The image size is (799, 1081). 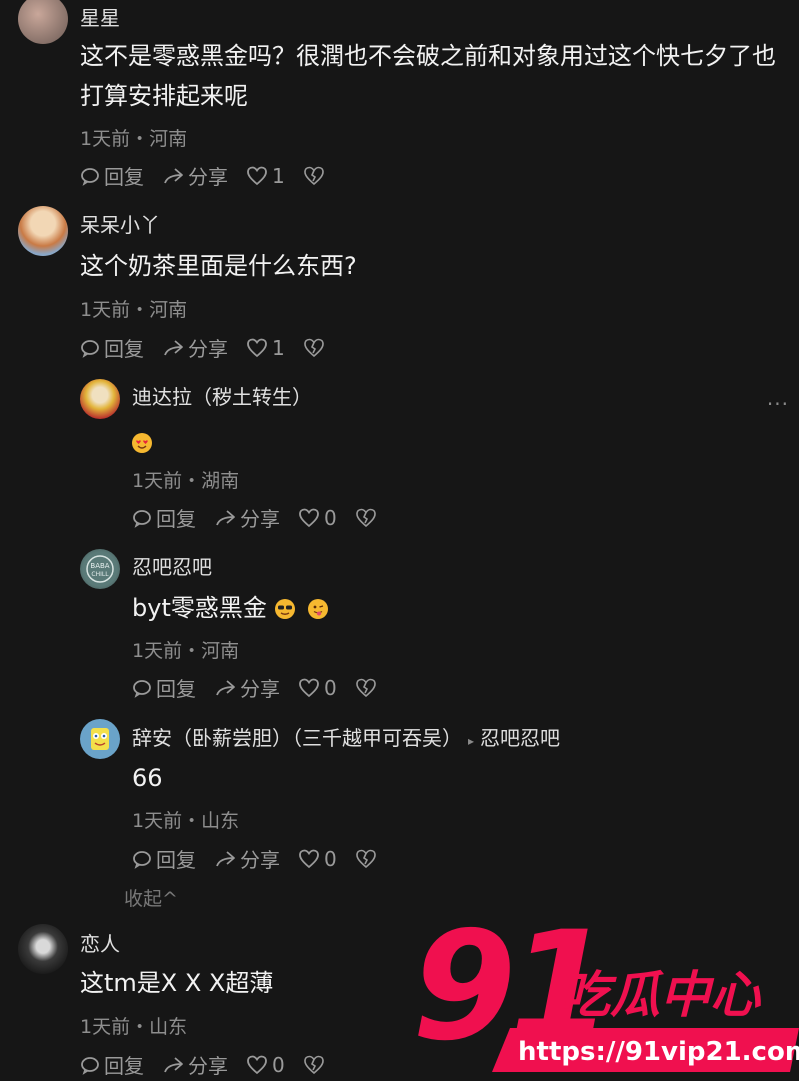 I want to click on comment-meta: 1天前・山东, so click(x=134, y=1027).